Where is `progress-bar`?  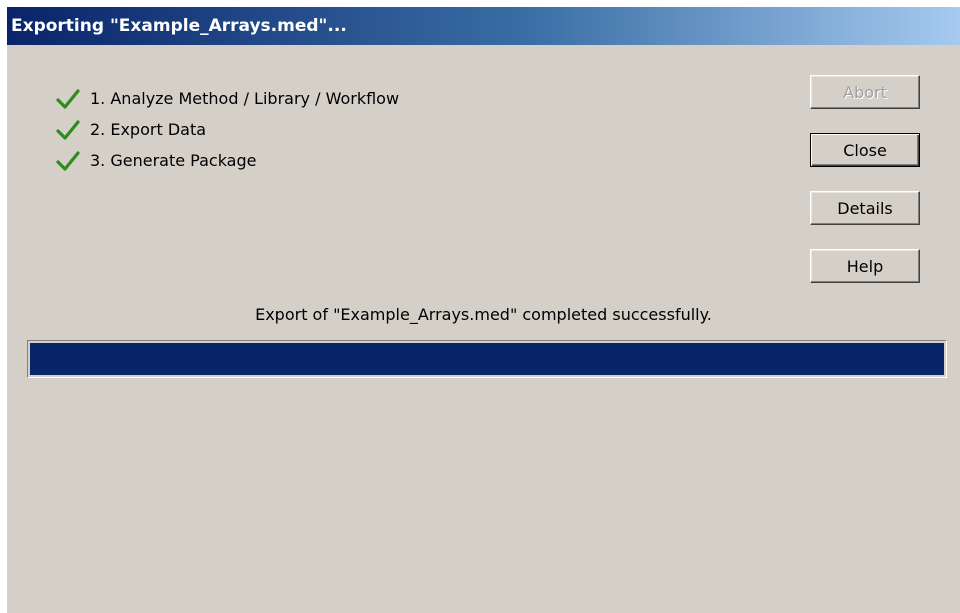 progress-bar is located at coordinates (487, 359).